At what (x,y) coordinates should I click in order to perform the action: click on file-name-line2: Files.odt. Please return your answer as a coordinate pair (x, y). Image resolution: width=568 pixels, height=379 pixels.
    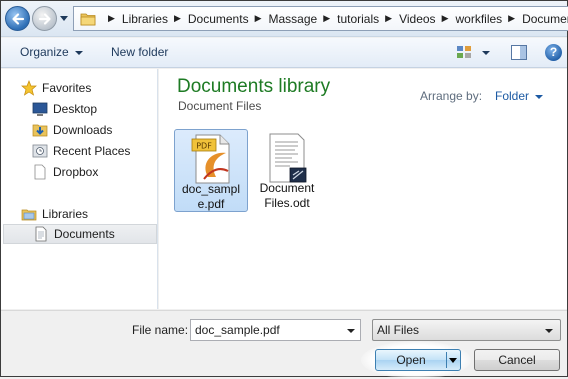
    Looking at the image, I should click on (287, 203).